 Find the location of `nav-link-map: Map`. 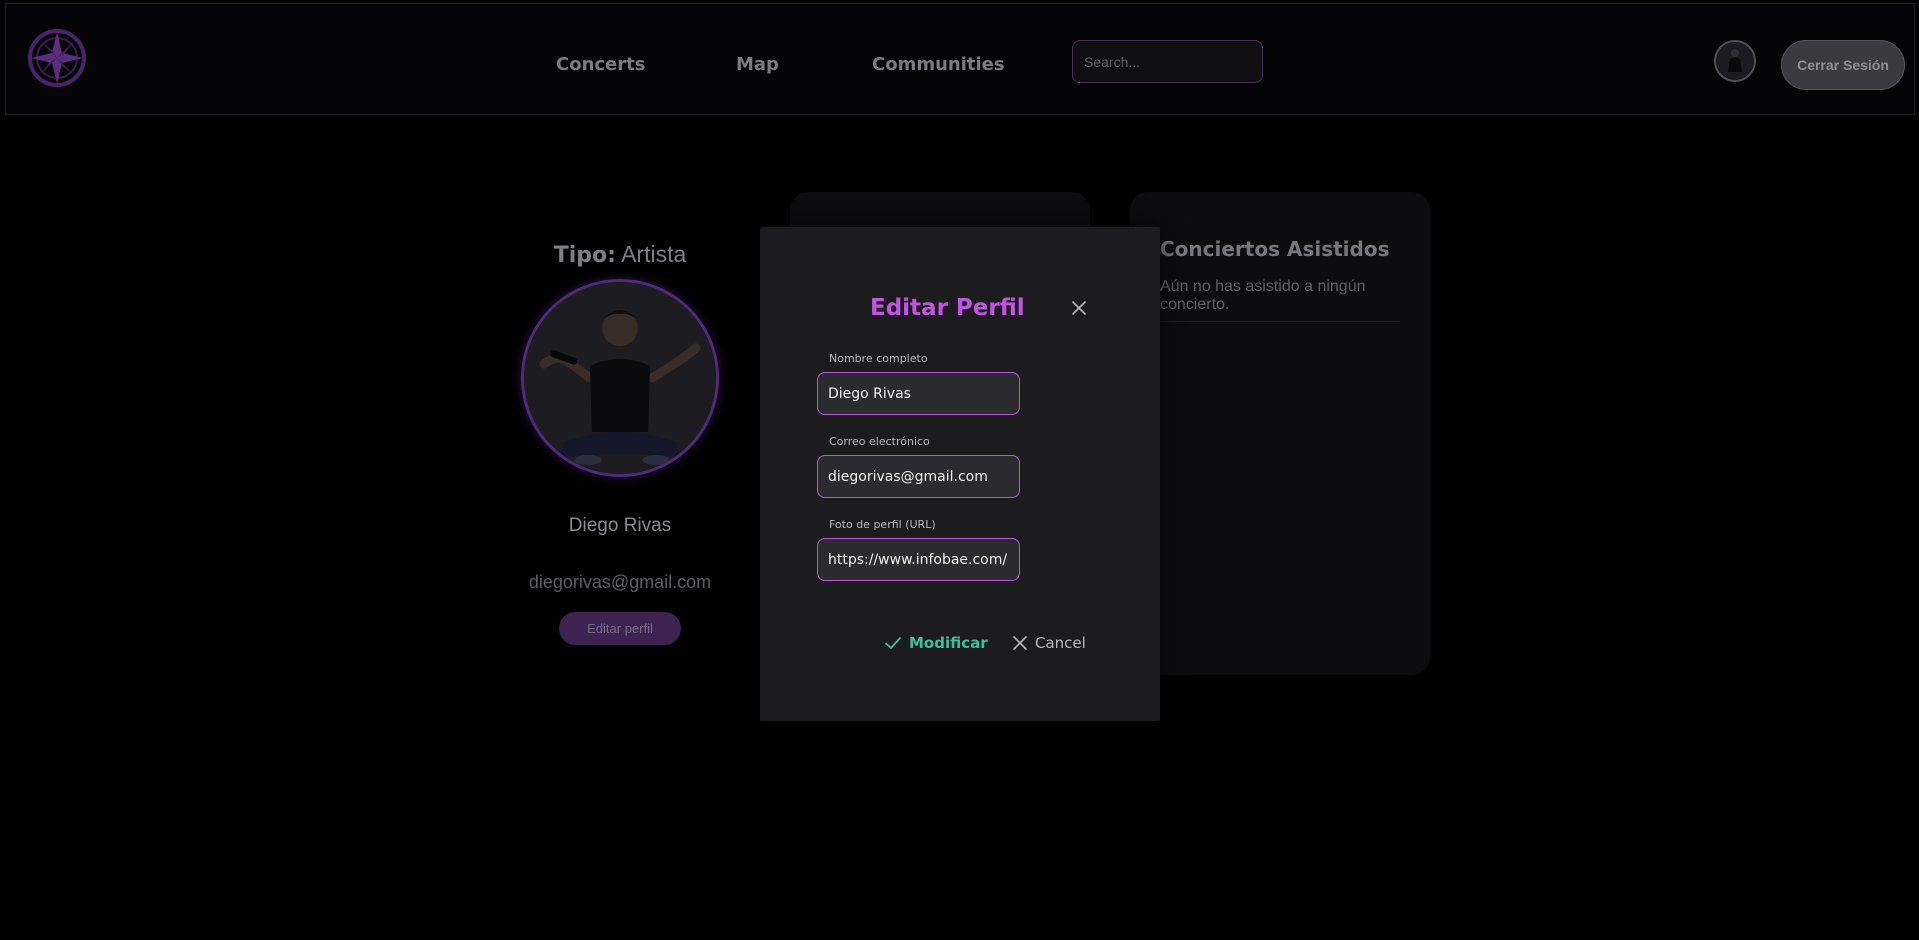

nav-link-map: Map is located at coordinates (757, 64).